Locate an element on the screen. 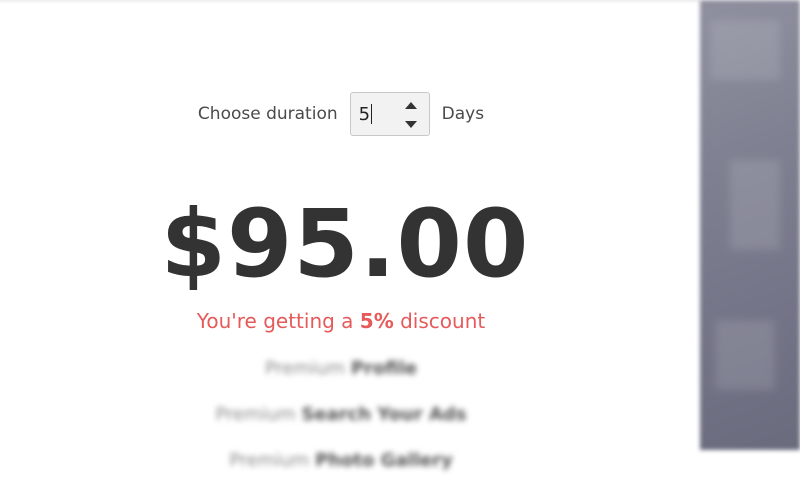  discount-percent: 5% is located at coordinates (376, 321).